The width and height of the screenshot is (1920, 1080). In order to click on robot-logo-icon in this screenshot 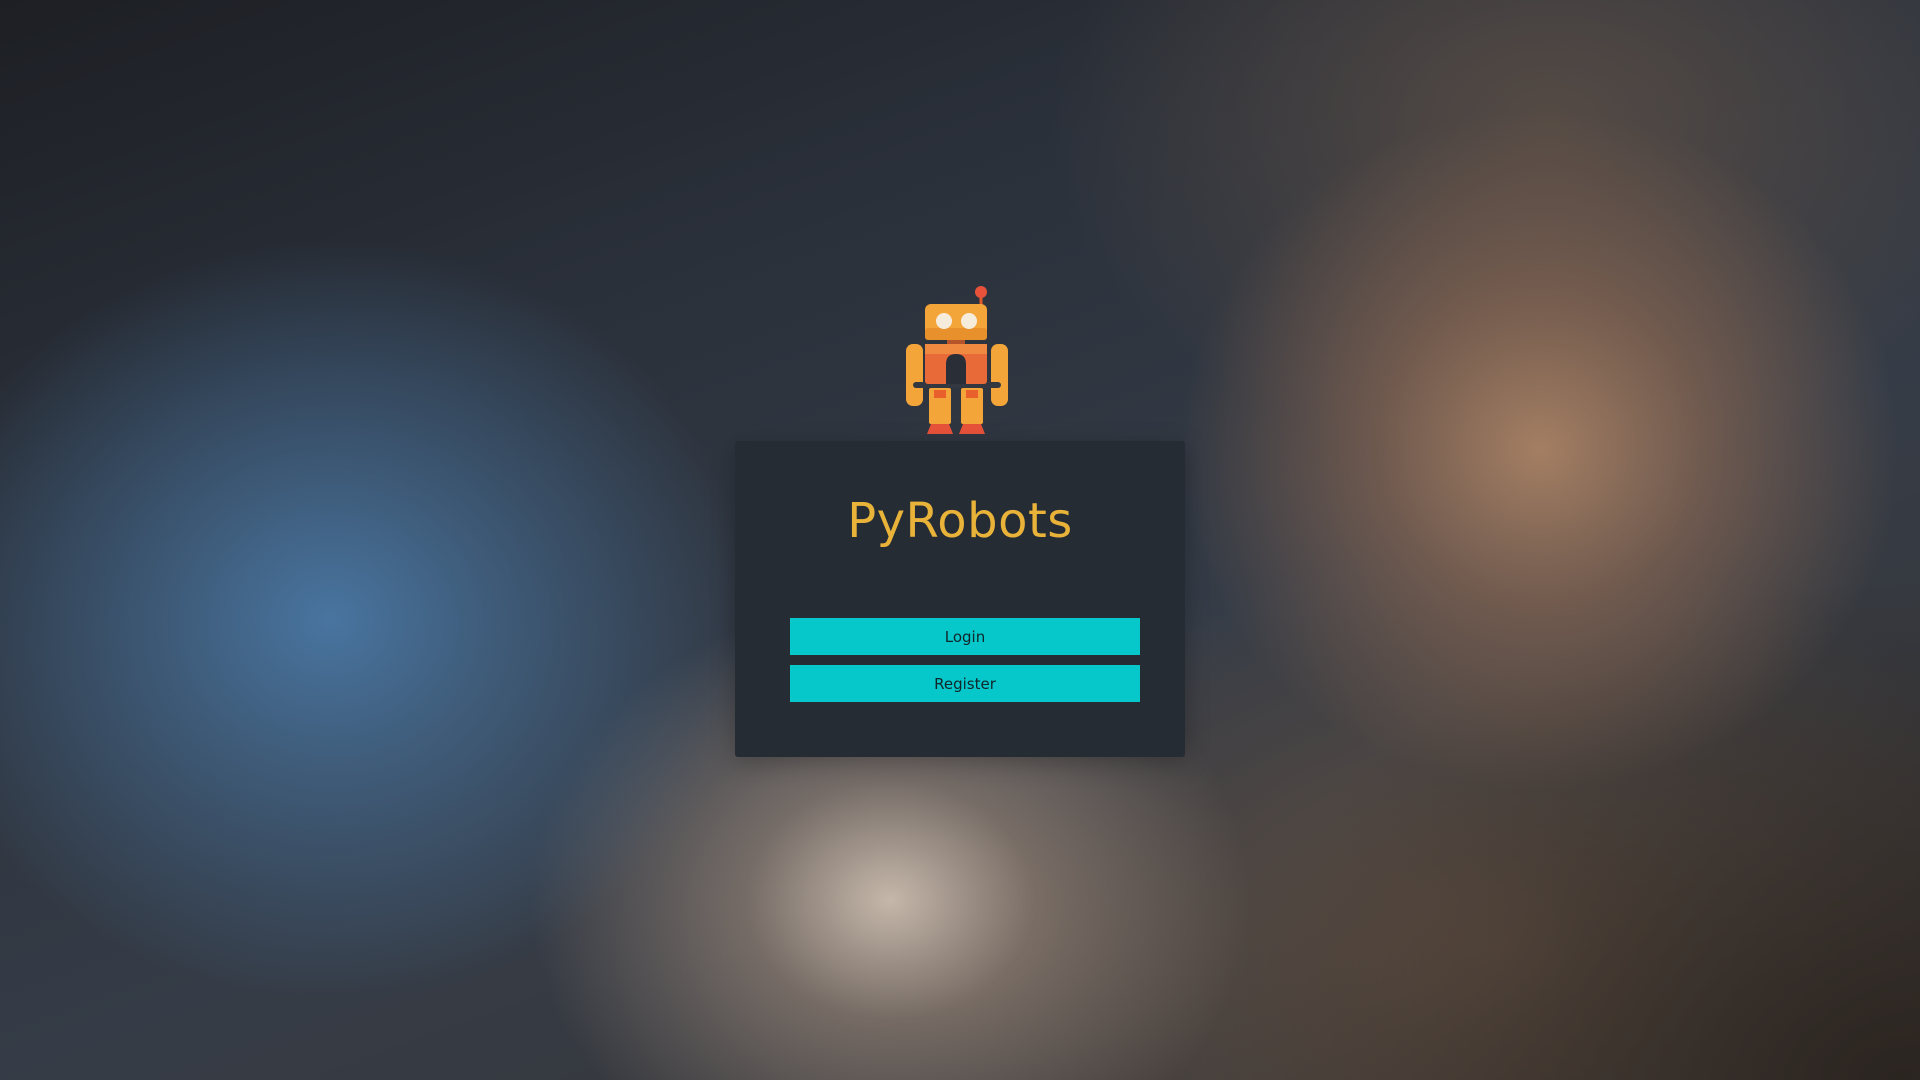, I will do `click(959, 359)`.